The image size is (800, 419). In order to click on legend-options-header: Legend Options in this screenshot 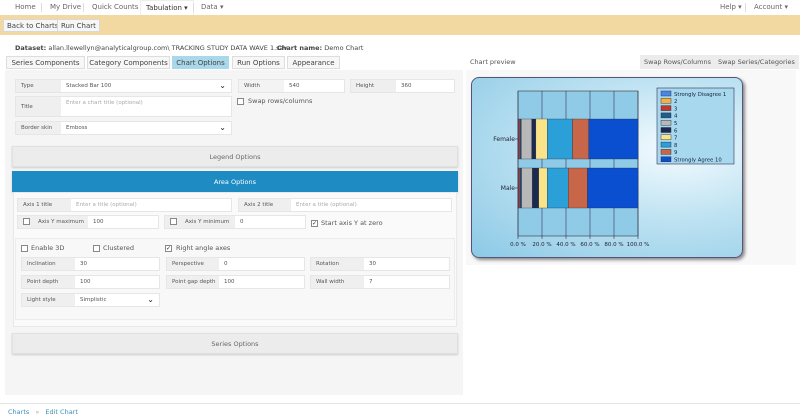, I will do `click(235, 156)`.